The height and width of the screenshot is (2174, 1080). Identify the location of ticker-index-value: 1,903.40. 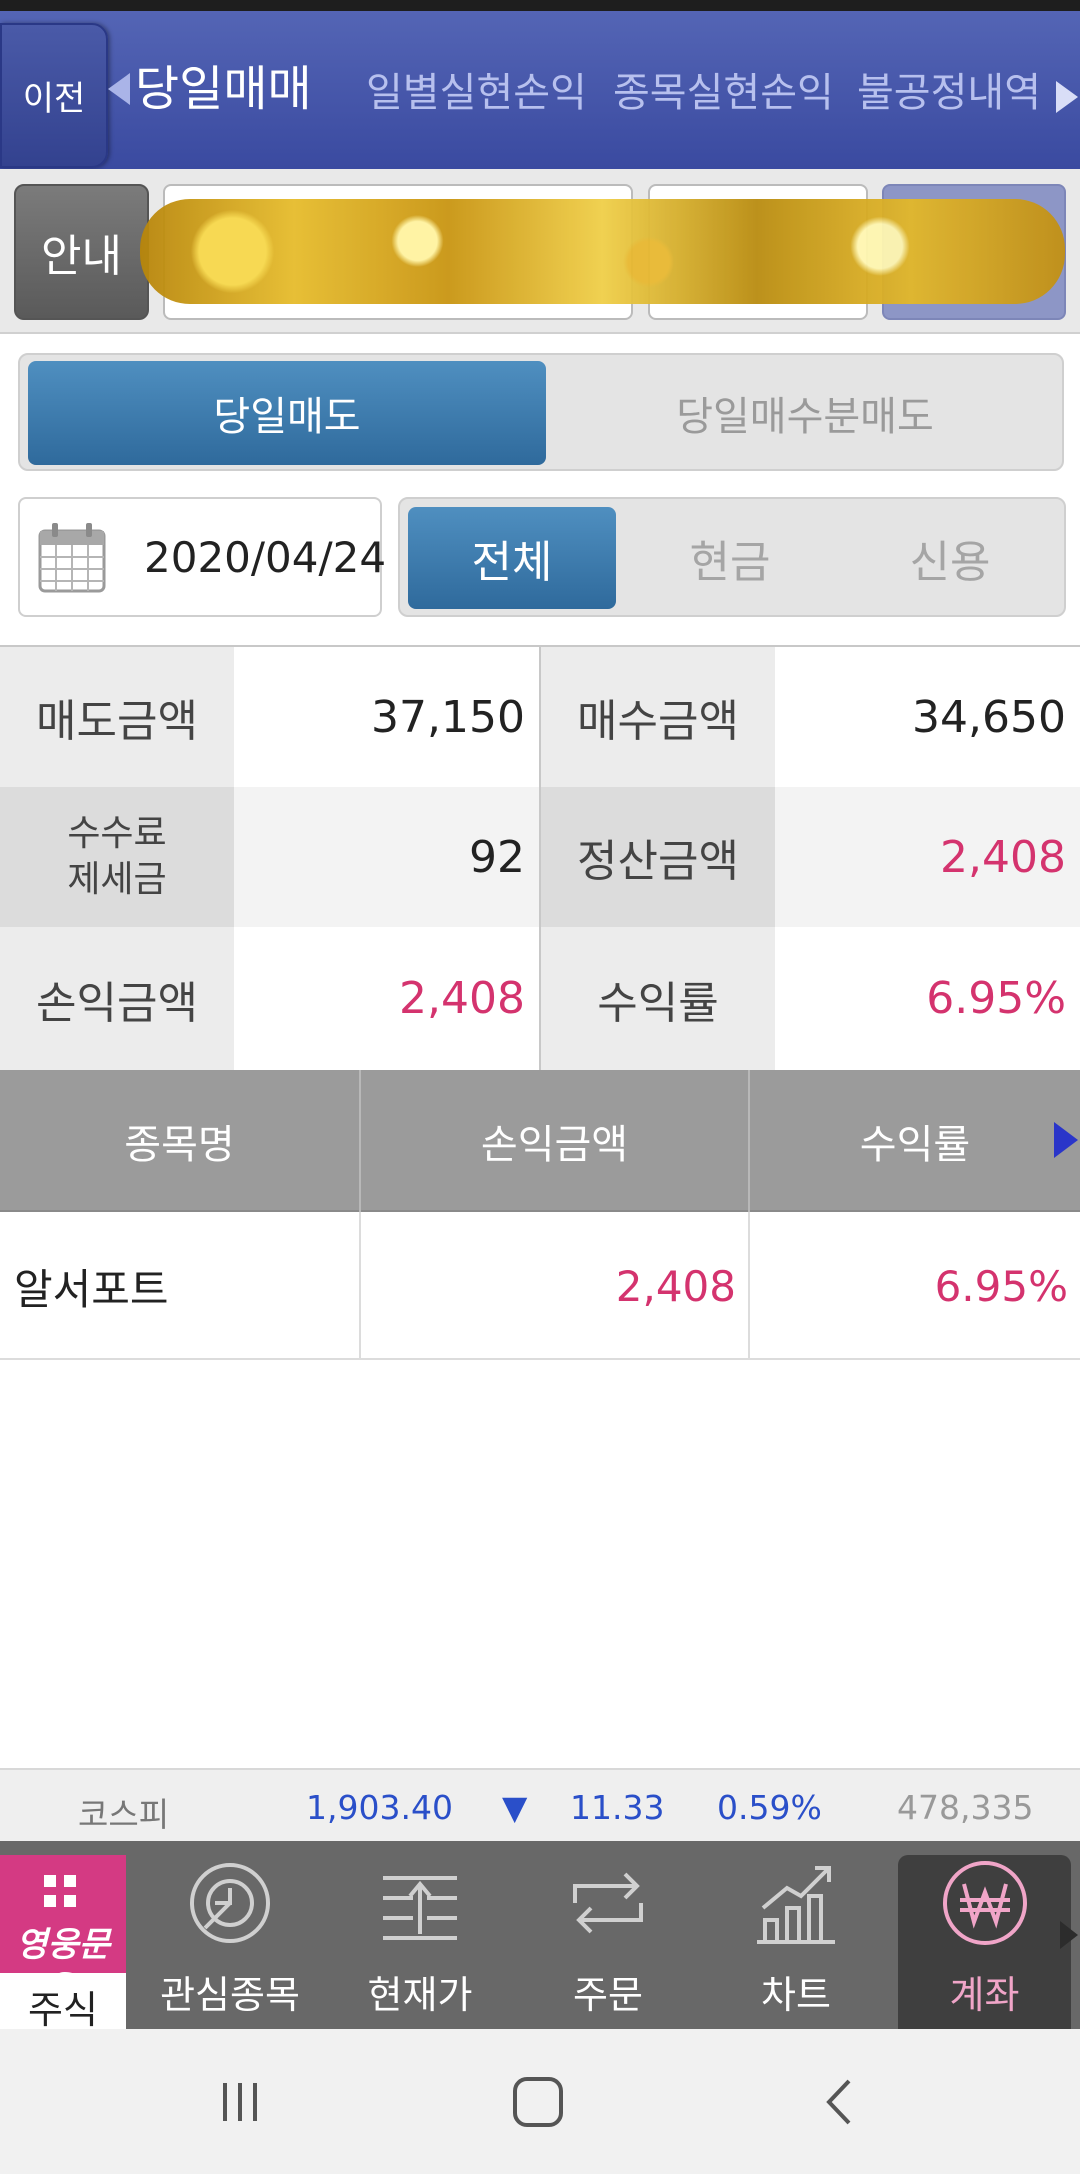
(379, 1807).